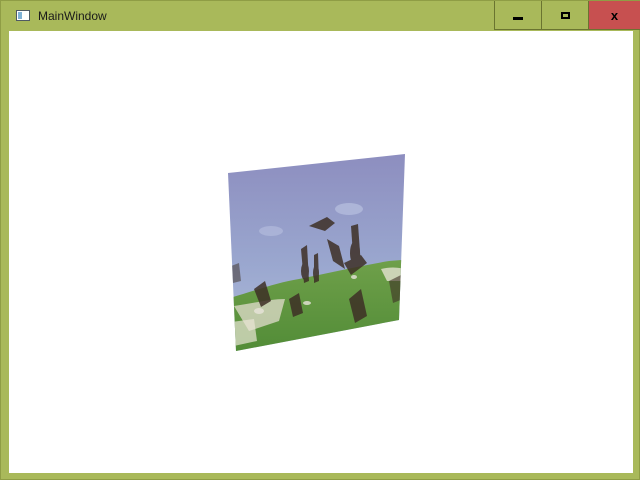 The image size is (640, 480). I want to click on close-icon: x, so click(614, 15).